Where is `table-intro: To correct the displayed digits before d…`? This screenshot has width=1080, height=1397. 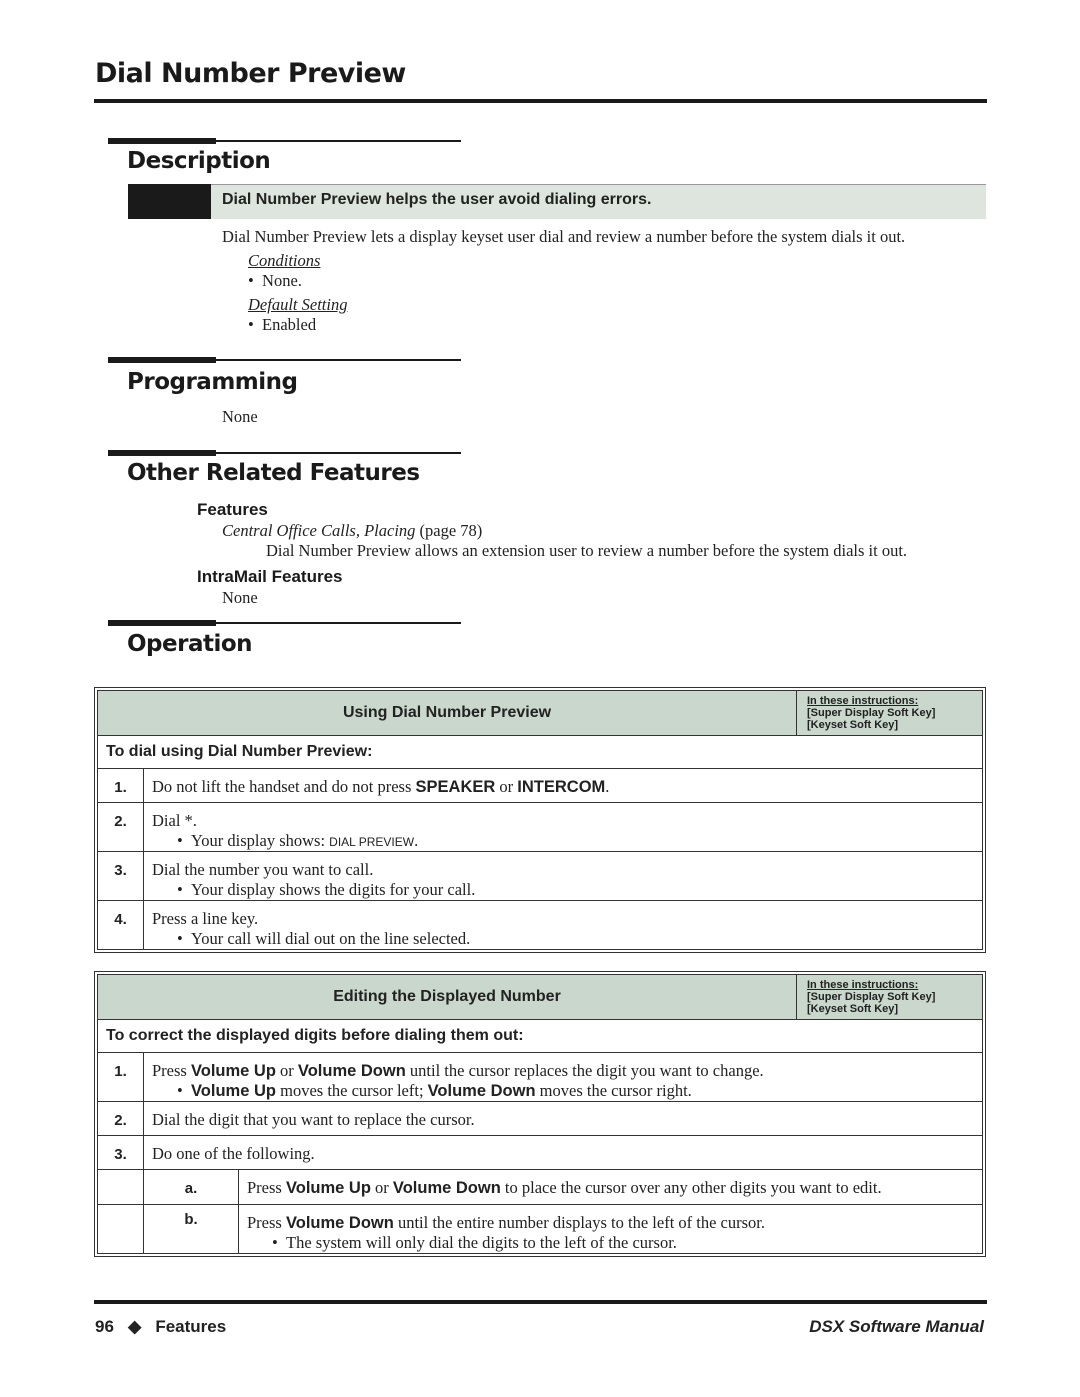
table-intro: To correct the displayed digits before d… is located at coordinates (540, 1035).